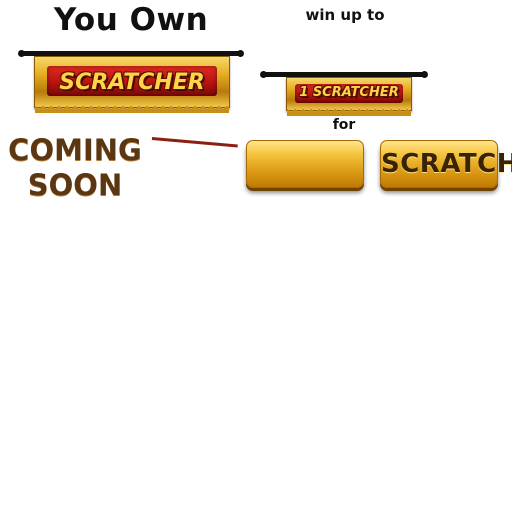 The height and width of the screenshot is (512, 512). I want to click on coming-soon-text: COMING SOON, so click(75, 168).